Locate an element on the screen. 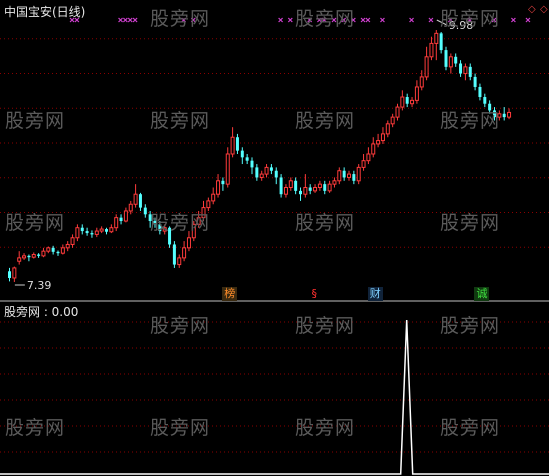 The height and width of the screenshot is (476, 549). indicator-title: 股旁网 : 0.00 is located at coordinates (41, 312).